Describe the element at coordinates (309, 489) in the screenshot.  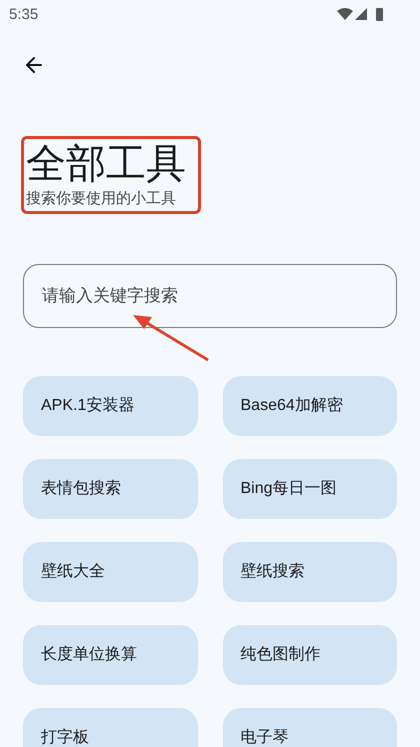
I see `tool-button: Bing每日一图` at that location.